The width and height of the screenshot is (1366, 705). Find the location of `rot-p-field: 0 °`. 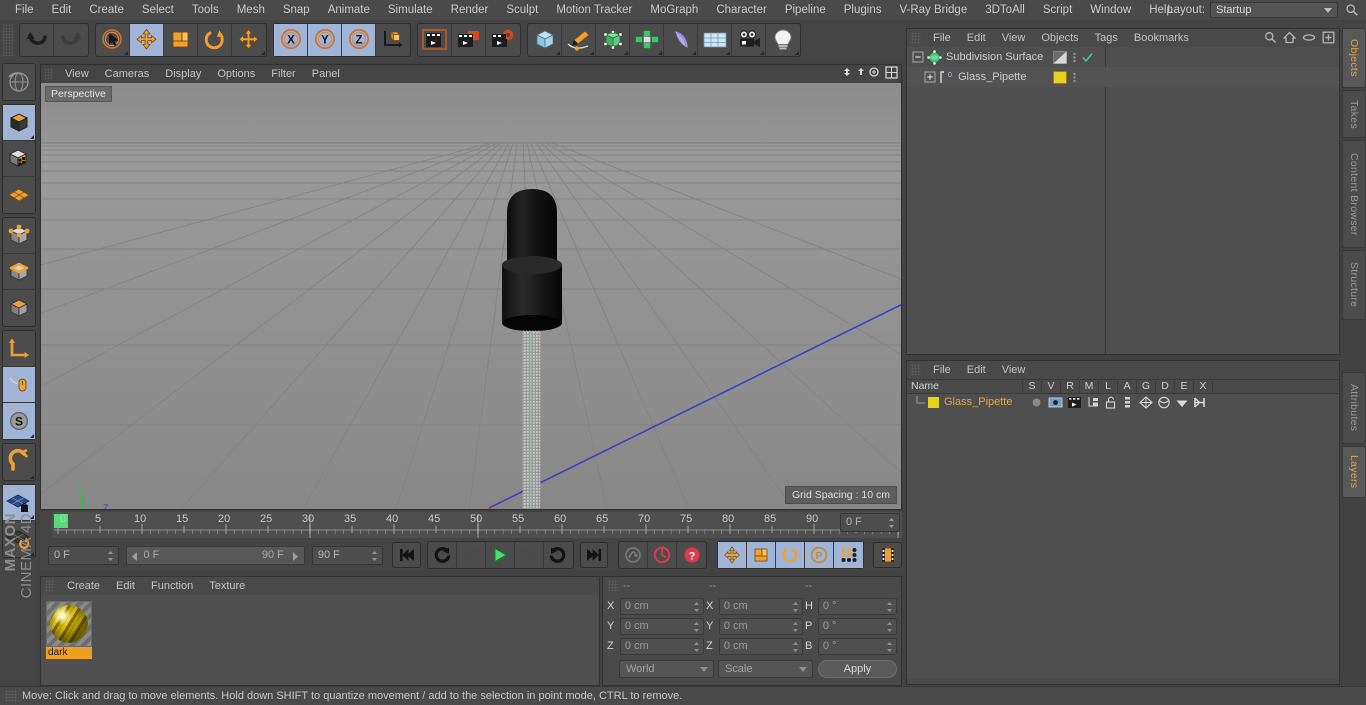

rot-p-field: 0 ° is located at coordinates (857, 626).